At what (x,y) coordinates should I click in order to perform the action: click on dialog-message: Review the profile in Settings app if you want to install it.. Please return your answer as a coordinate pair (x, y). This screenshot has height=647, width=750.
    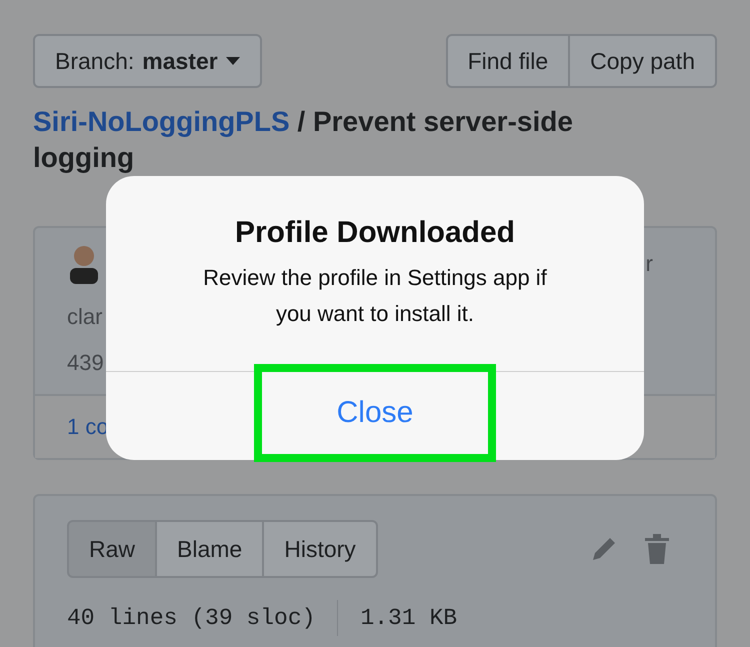
    Looking at the image, I should click on (375, 296).